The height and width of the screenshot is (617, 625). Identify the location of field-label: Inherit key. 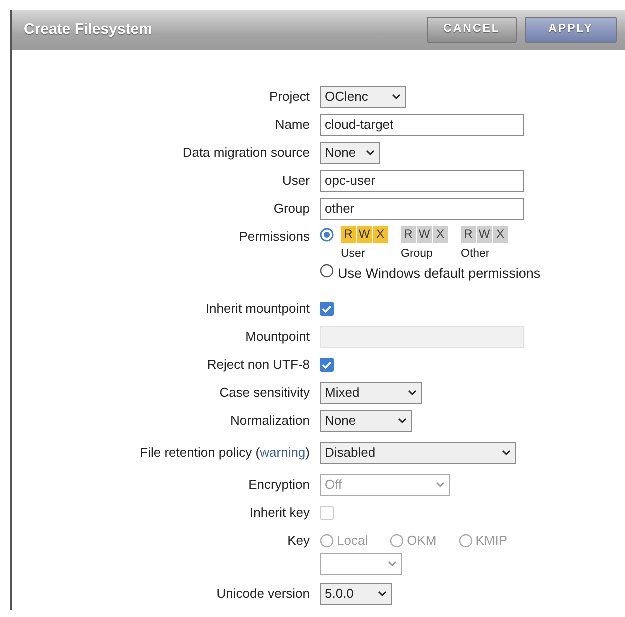
(280, 513).